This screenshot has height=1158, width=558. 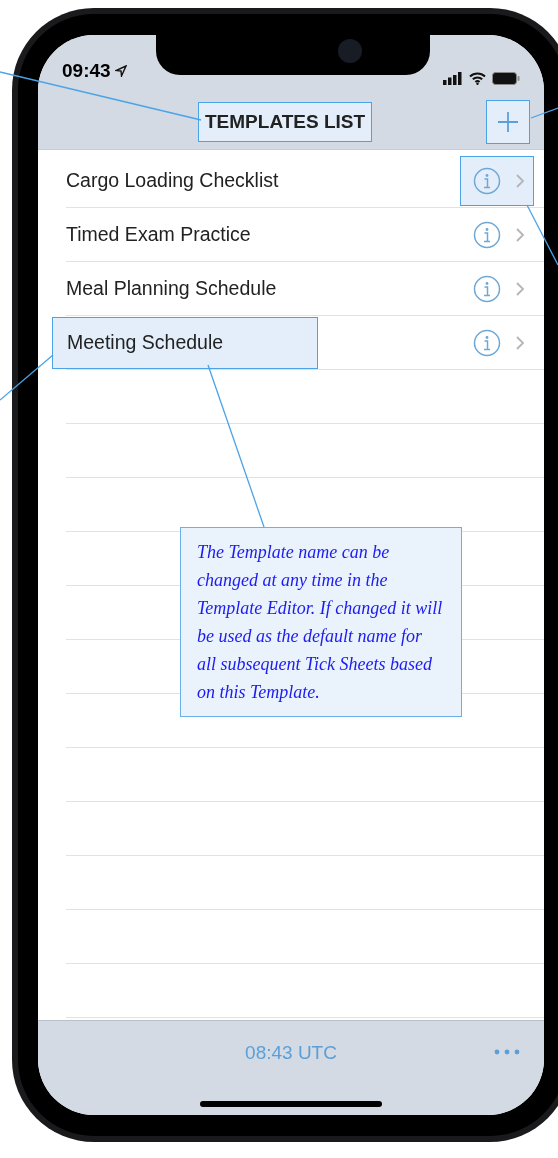 What do you see at coordinates (120, 70) in the screenshot?
I see `location-arrow-icon` at bounding box center [120, 70].